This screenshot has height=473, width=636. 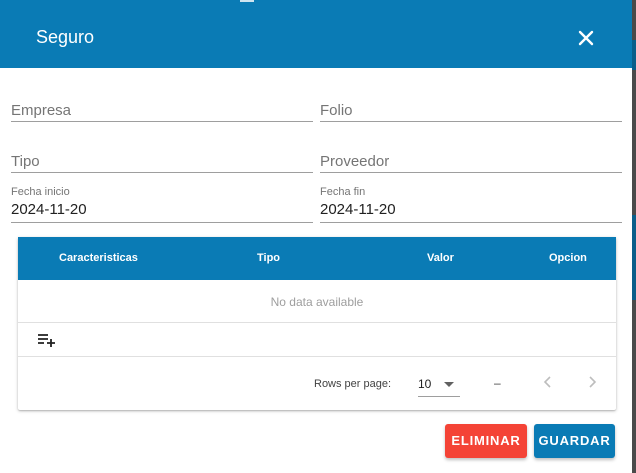 I want to click on empresa-field: Empresa, so click(x=162, y=102).